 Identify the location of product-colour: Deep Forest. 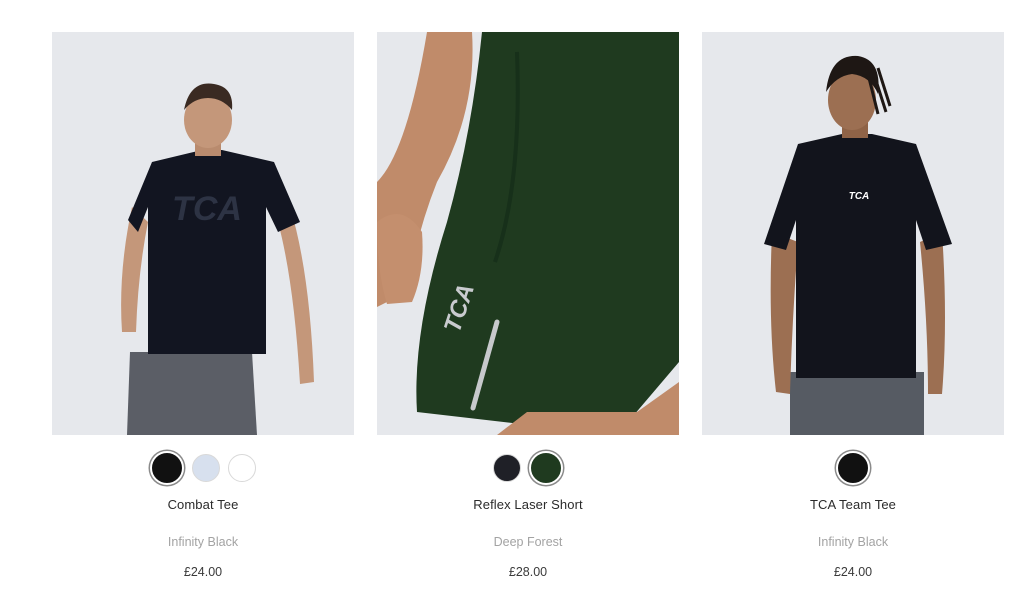
(528, 542).